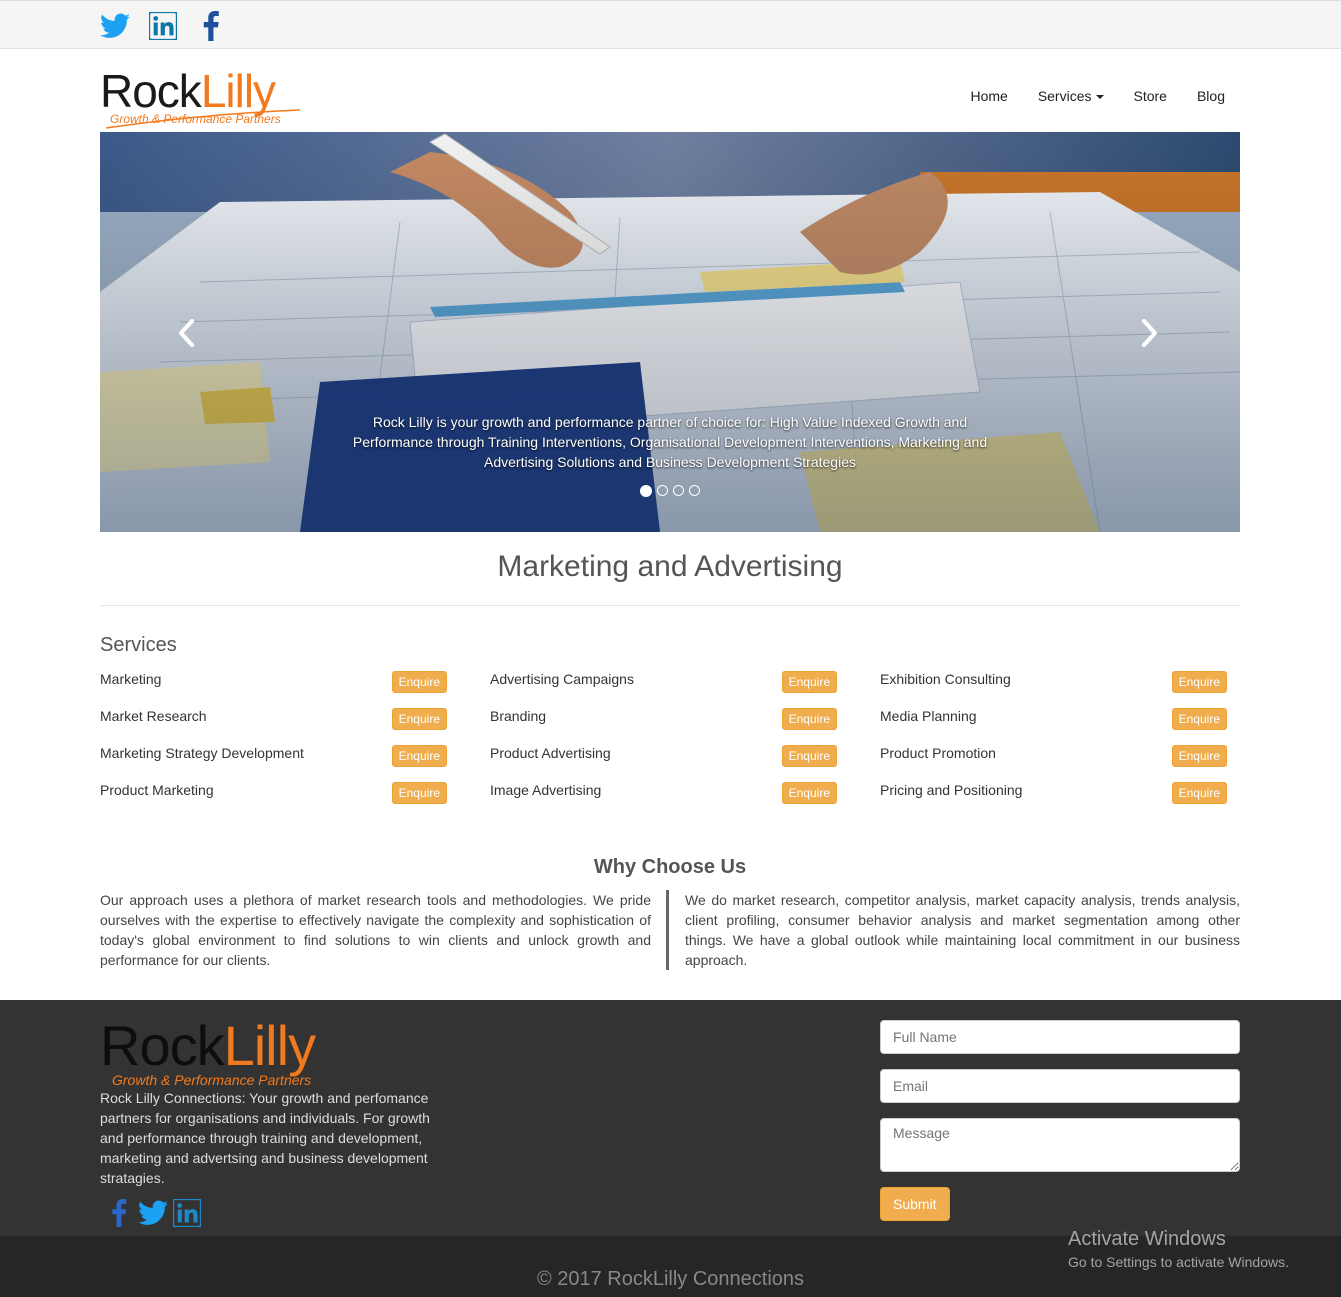  Describe the element at coordinates (131, 679) in the screenshot. I see `service-label: Marketing` at that location.